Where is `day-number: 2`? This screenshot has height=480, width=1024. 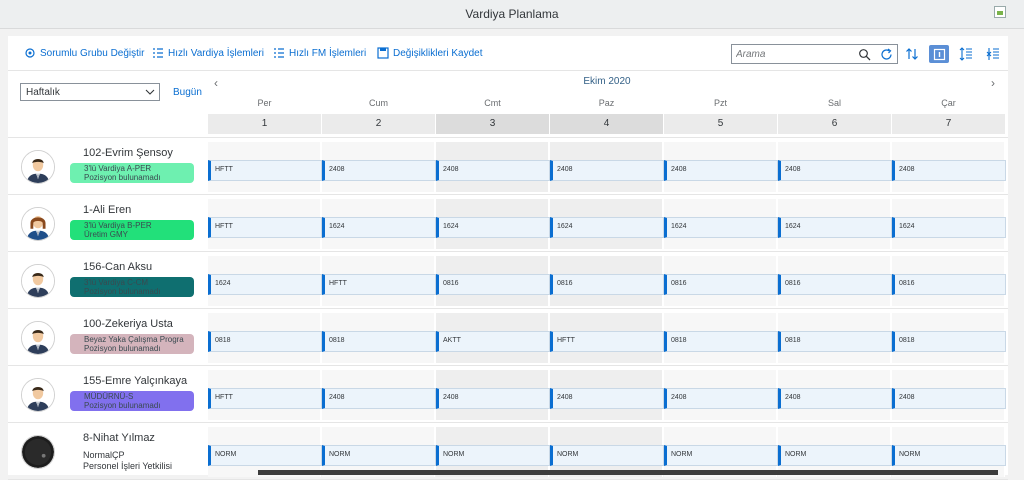 day-number: 2 is located at coordinates (378, 124).